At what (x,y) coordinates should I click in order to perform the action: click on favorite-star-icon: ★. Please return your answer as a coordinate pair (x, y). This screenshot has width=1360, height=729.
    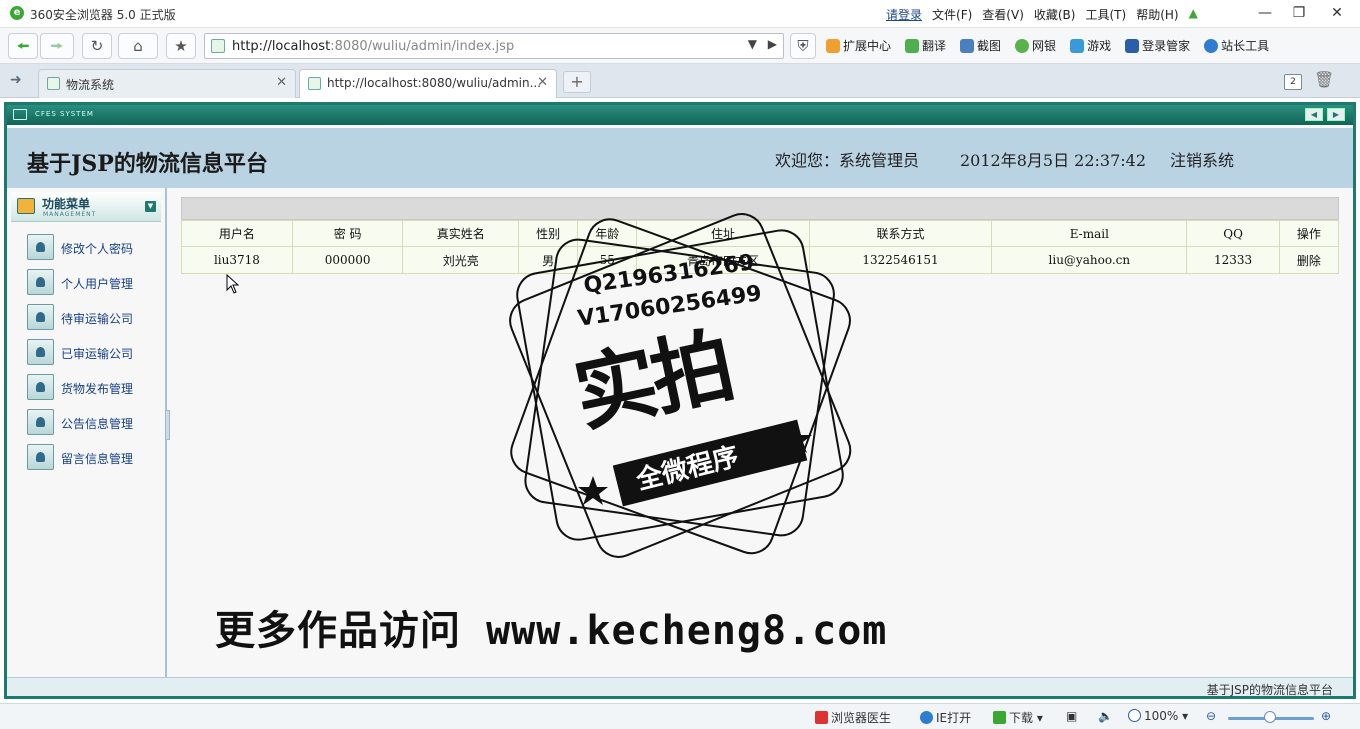
    Looking at the image, I should click on (181, 46).